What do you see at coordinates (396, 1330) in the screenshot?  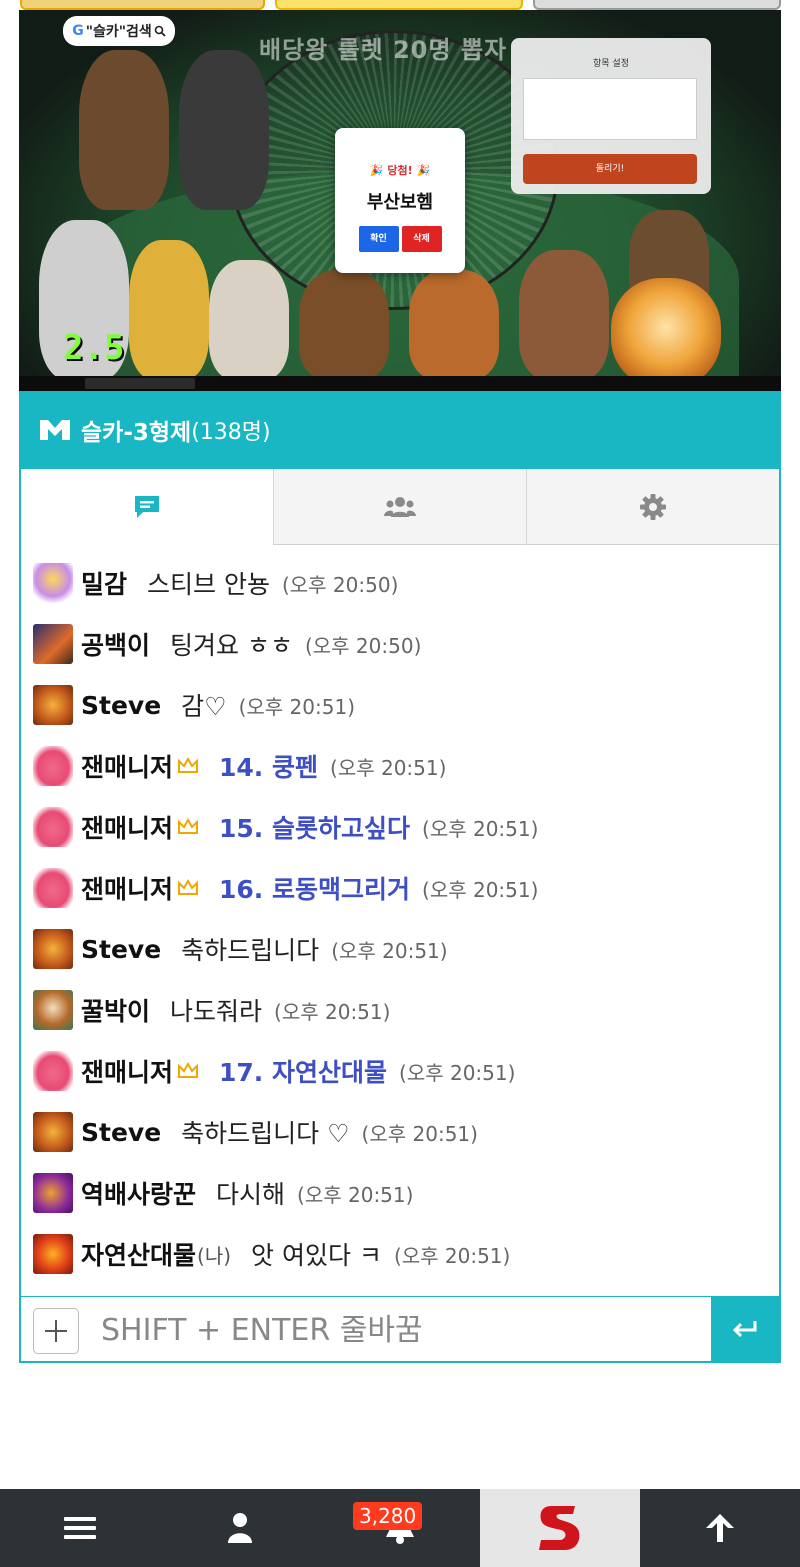 I see `chat-message-input` at bounding box center [396, 1330].